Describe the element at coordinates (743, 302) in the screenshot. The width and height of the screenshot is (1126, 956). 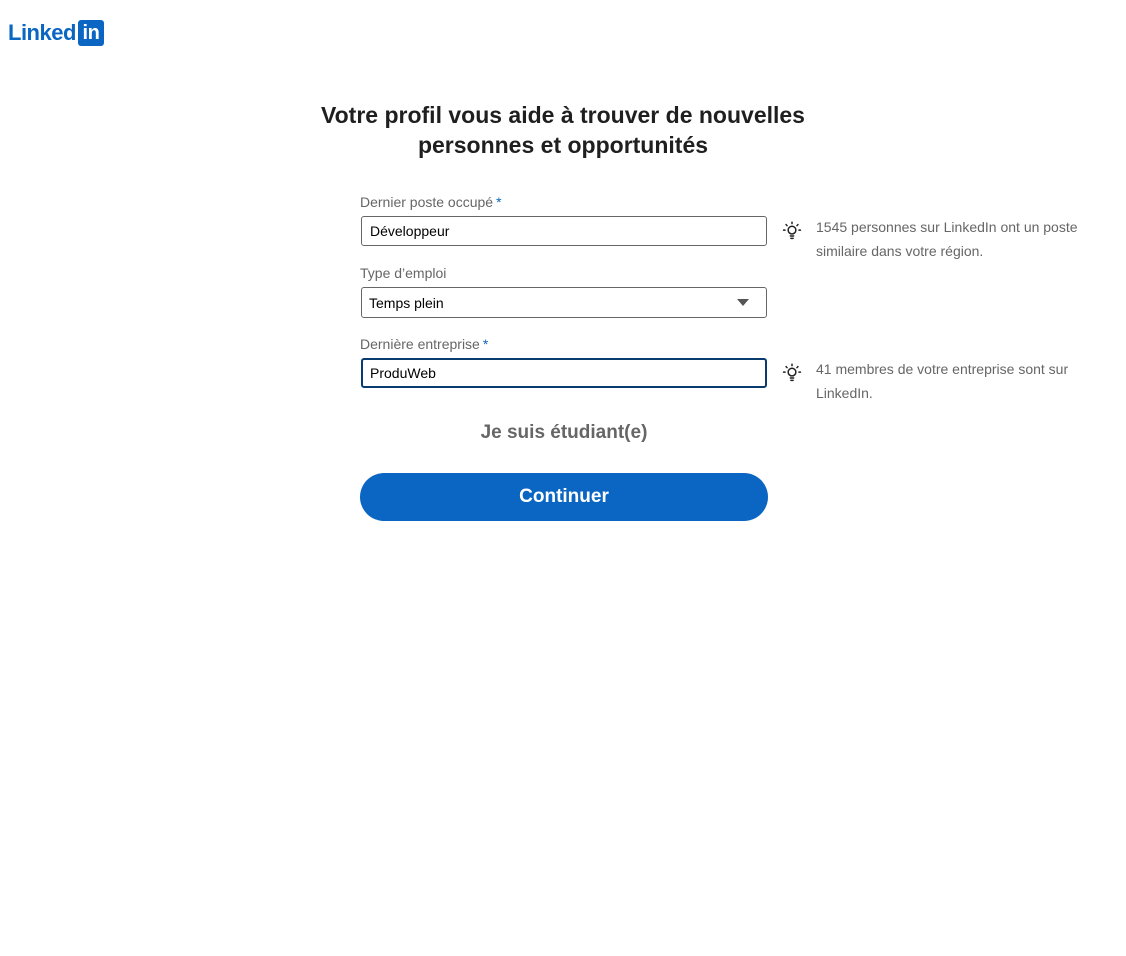
I see `chevron-down-icon` at that location.